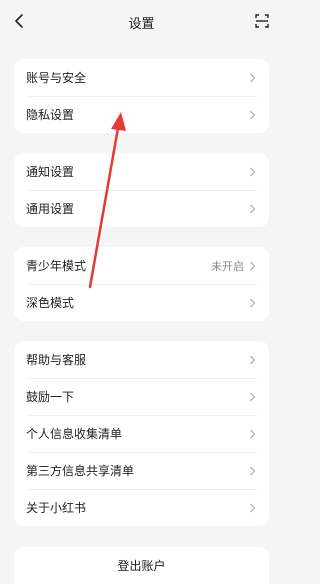 This screenshot has height=584, width=320. I want to click on settings-item-label: 账号与安全, so click(56, 78).